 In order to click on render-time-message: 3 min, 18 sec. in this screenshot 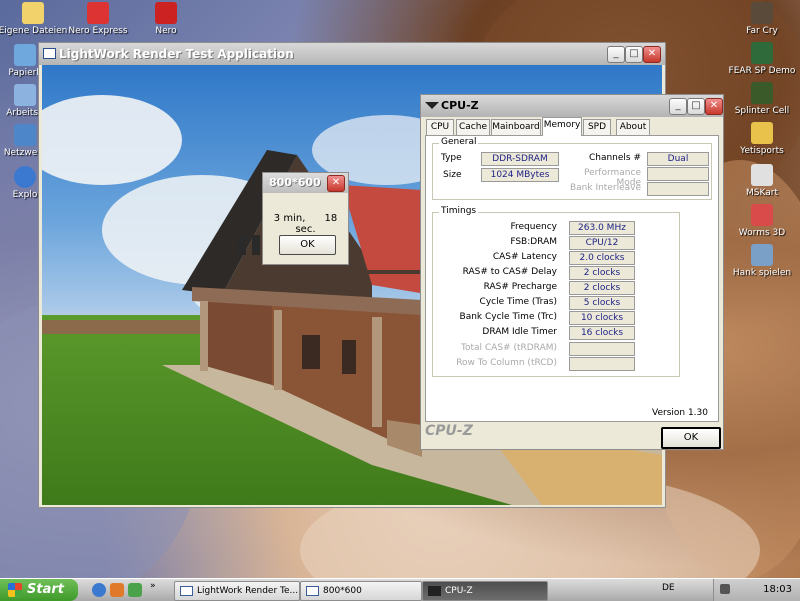, I will do `click(305, 224)`.